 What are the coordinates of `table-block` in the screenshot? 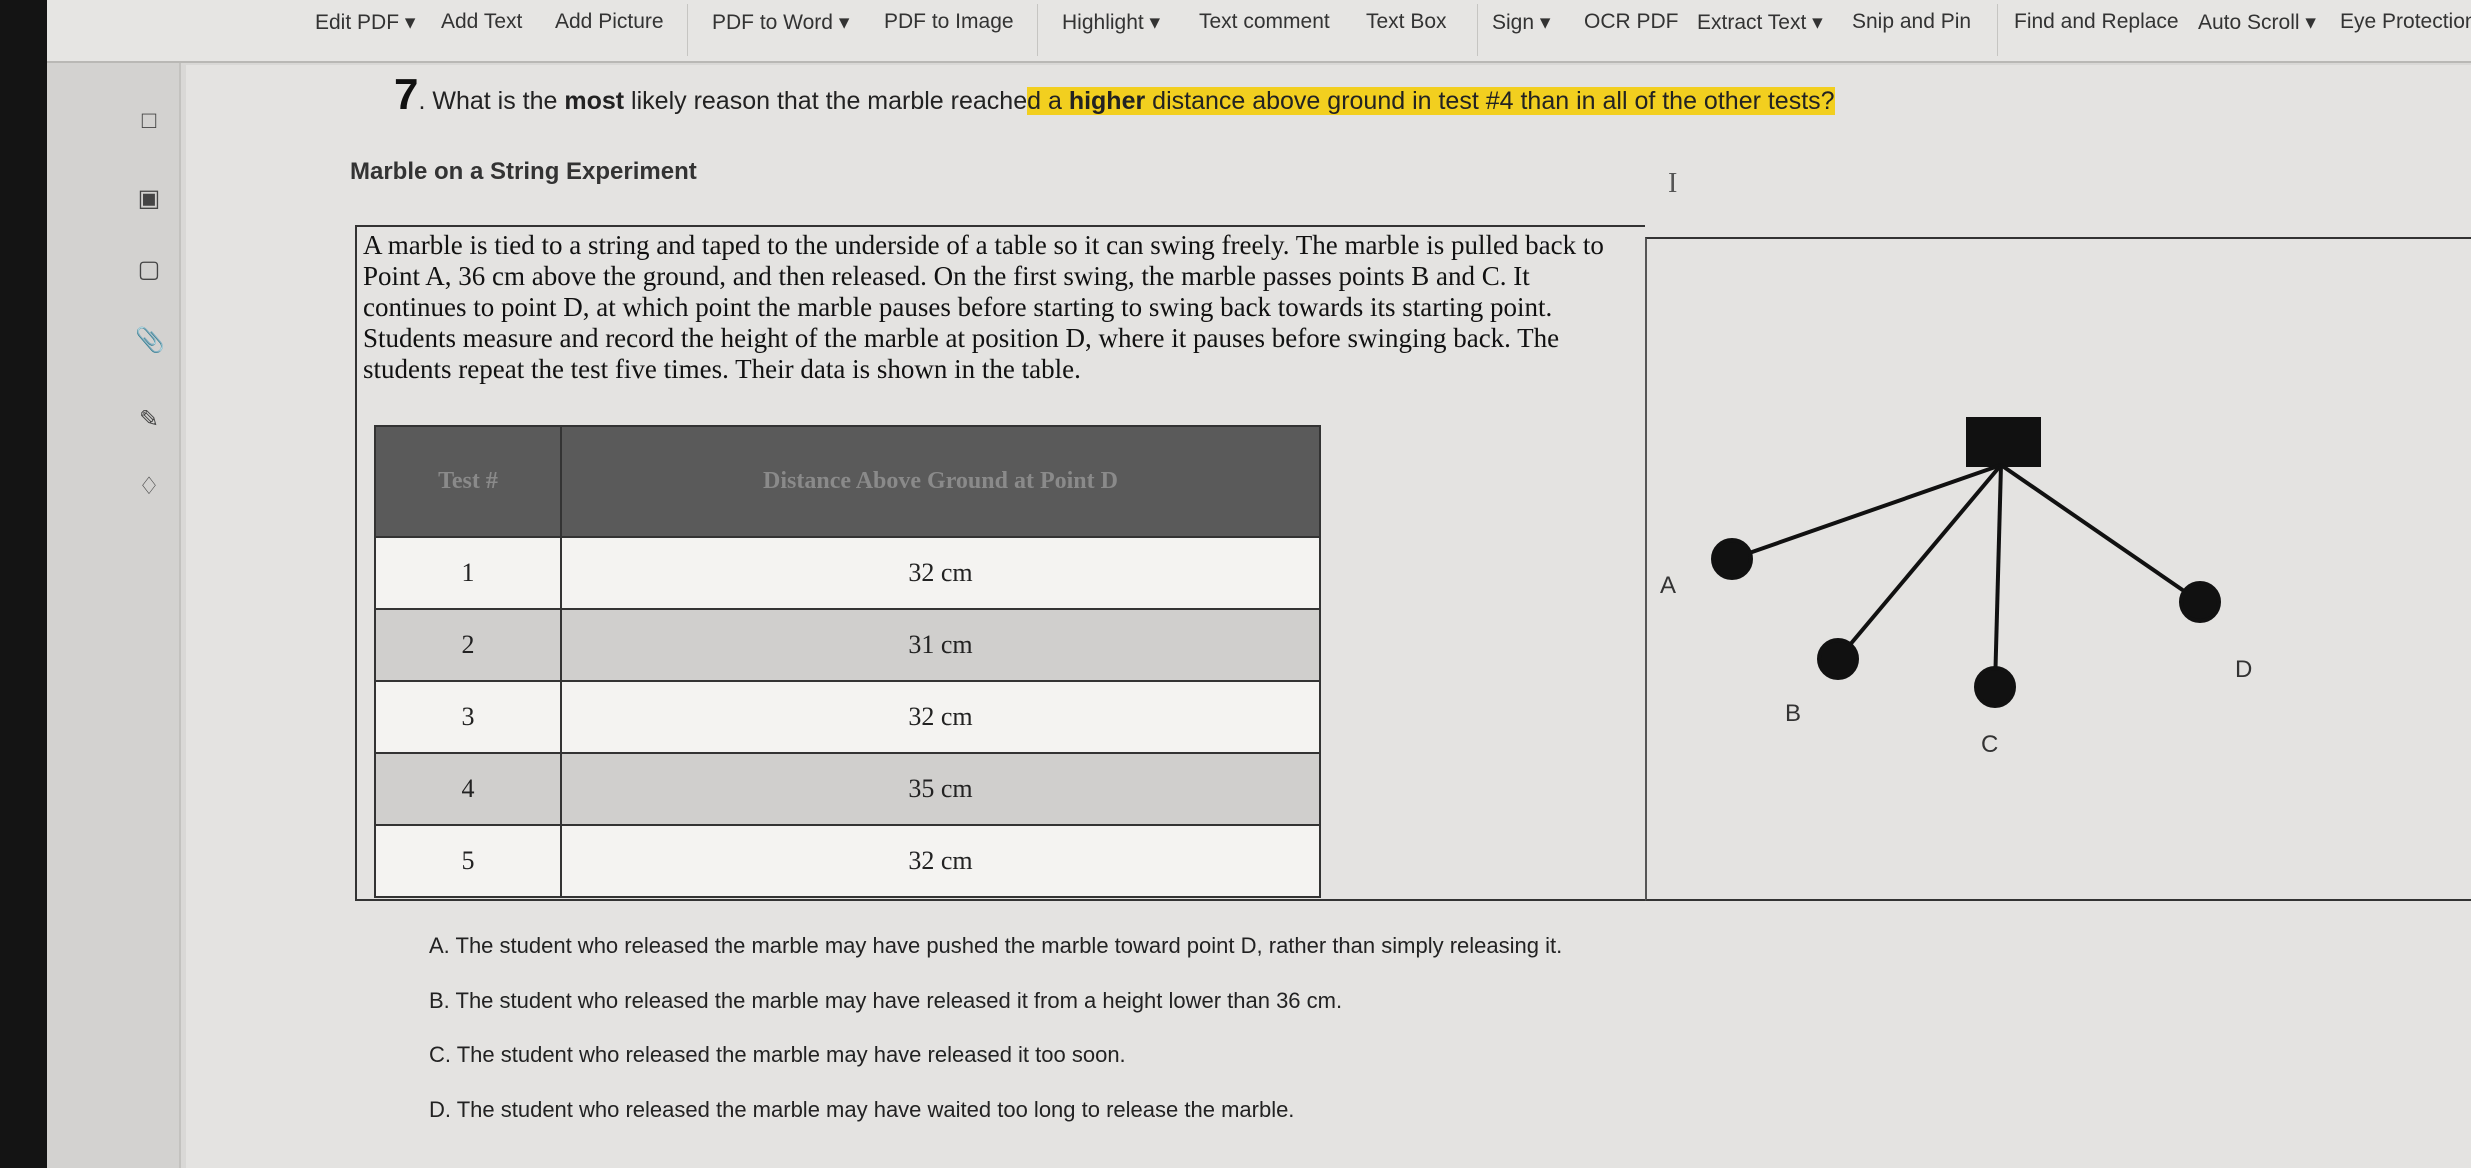 It's located at (2003, 442).